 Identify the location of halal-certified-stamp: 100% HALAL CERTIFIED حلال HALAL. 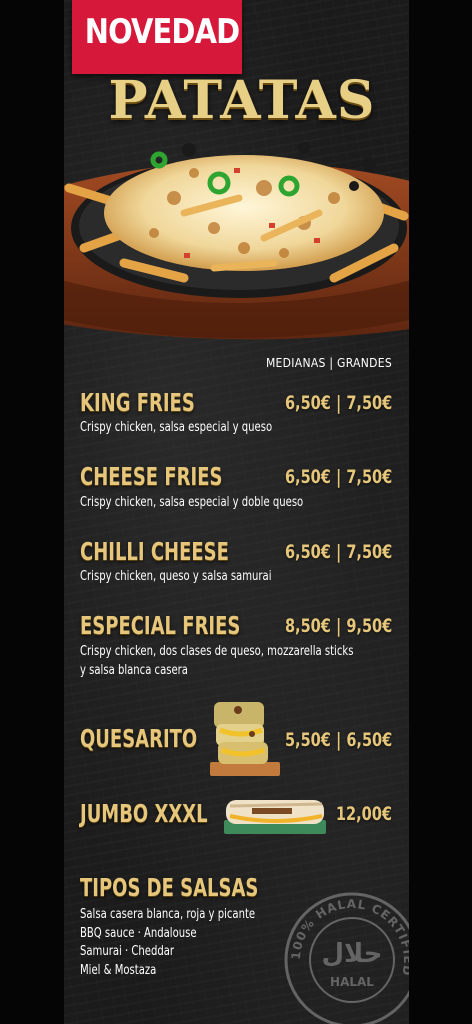
(346, 958).